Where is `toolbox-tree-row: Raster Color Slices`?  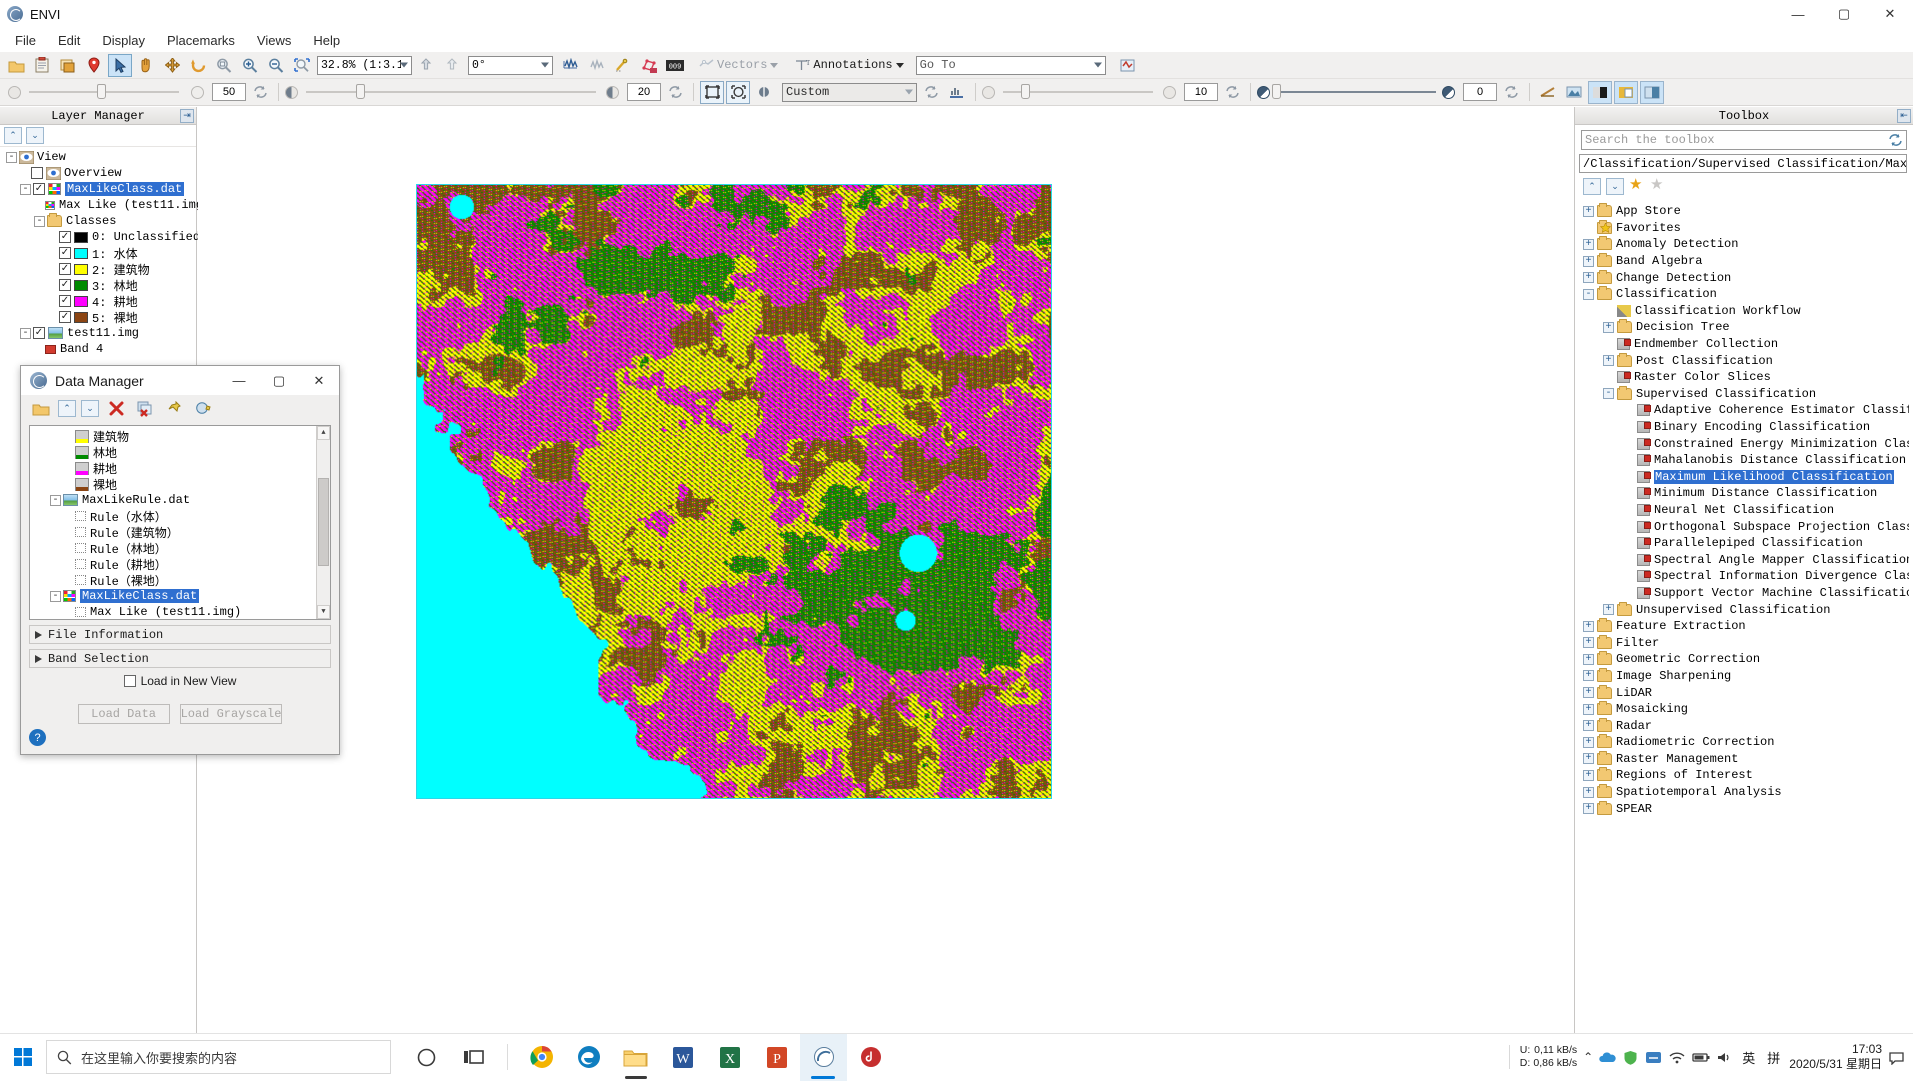
toolbox-tree-row: Raster Color Slices is located at coordinates (1744, 377).